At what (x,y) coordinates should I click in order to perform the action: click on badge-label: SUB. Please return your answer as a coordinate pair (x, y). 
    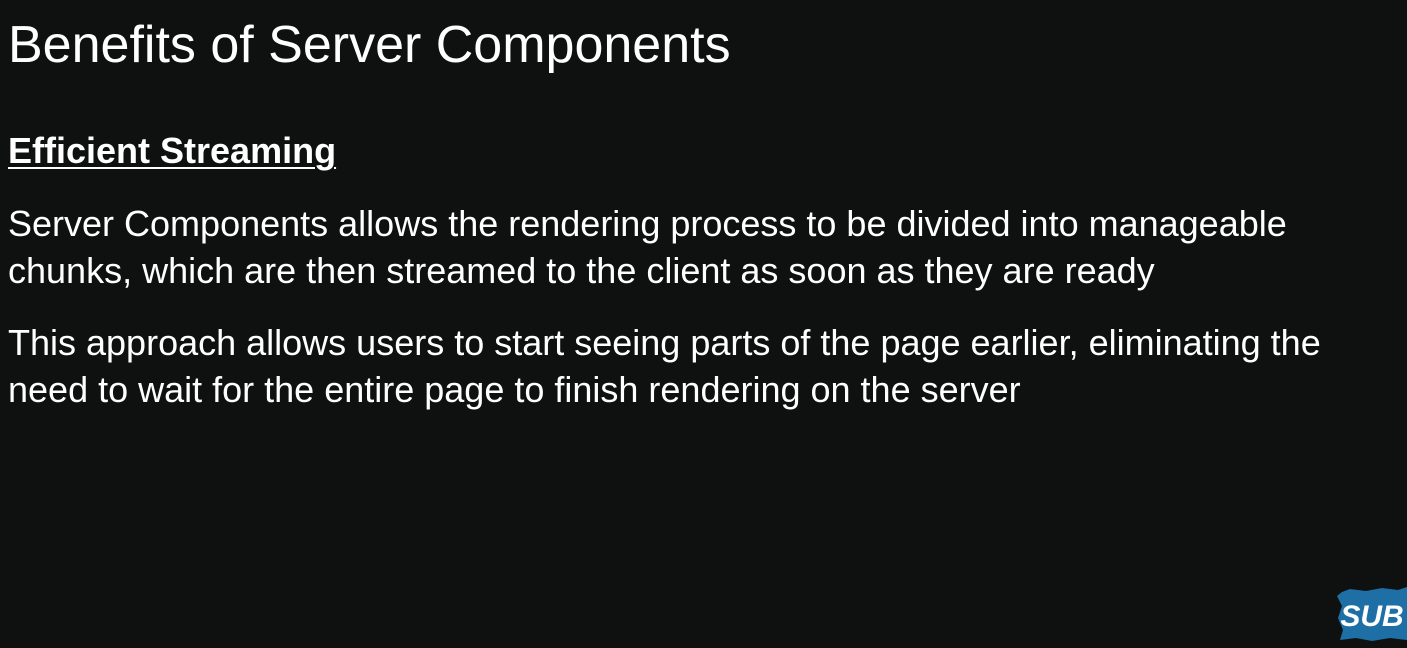
    Looking at the image, I should click on (1371, 616).